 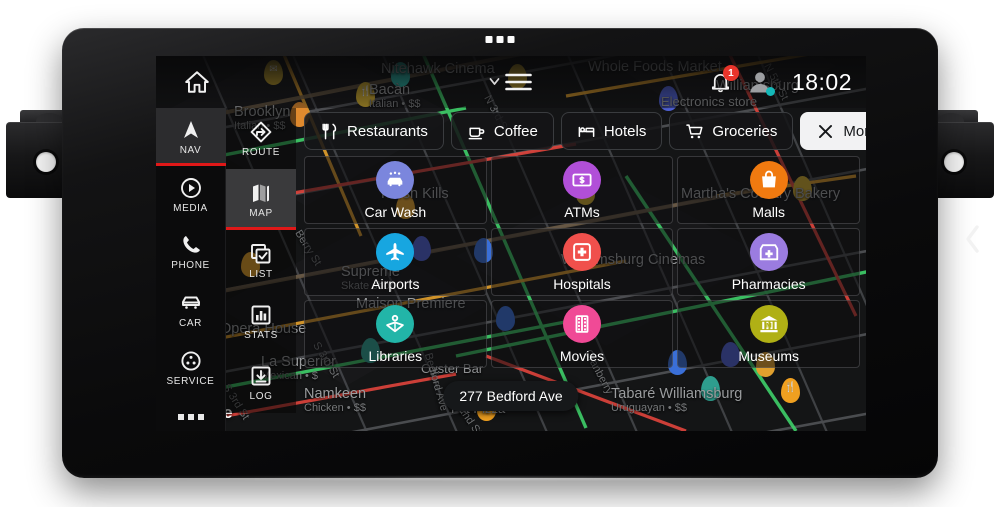 I want to click on coffee-cup-icon, so click(x=476, y=133).